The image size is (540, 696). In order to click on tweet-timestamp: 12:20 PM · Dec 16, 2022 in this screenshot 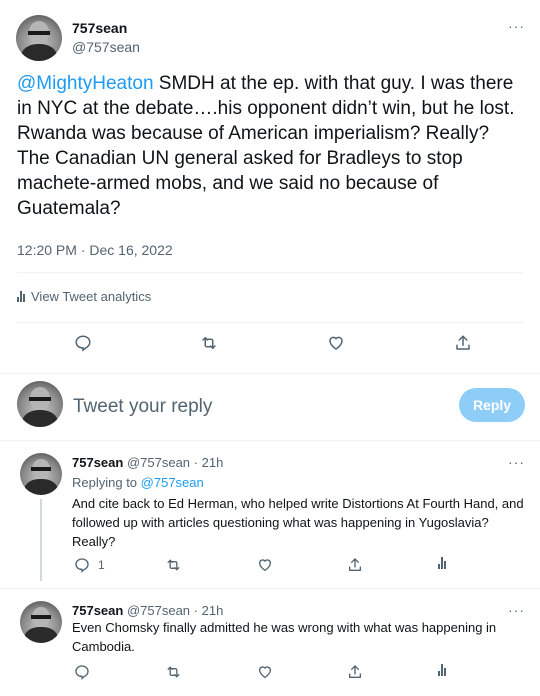, I will do `click(95, 250)`.